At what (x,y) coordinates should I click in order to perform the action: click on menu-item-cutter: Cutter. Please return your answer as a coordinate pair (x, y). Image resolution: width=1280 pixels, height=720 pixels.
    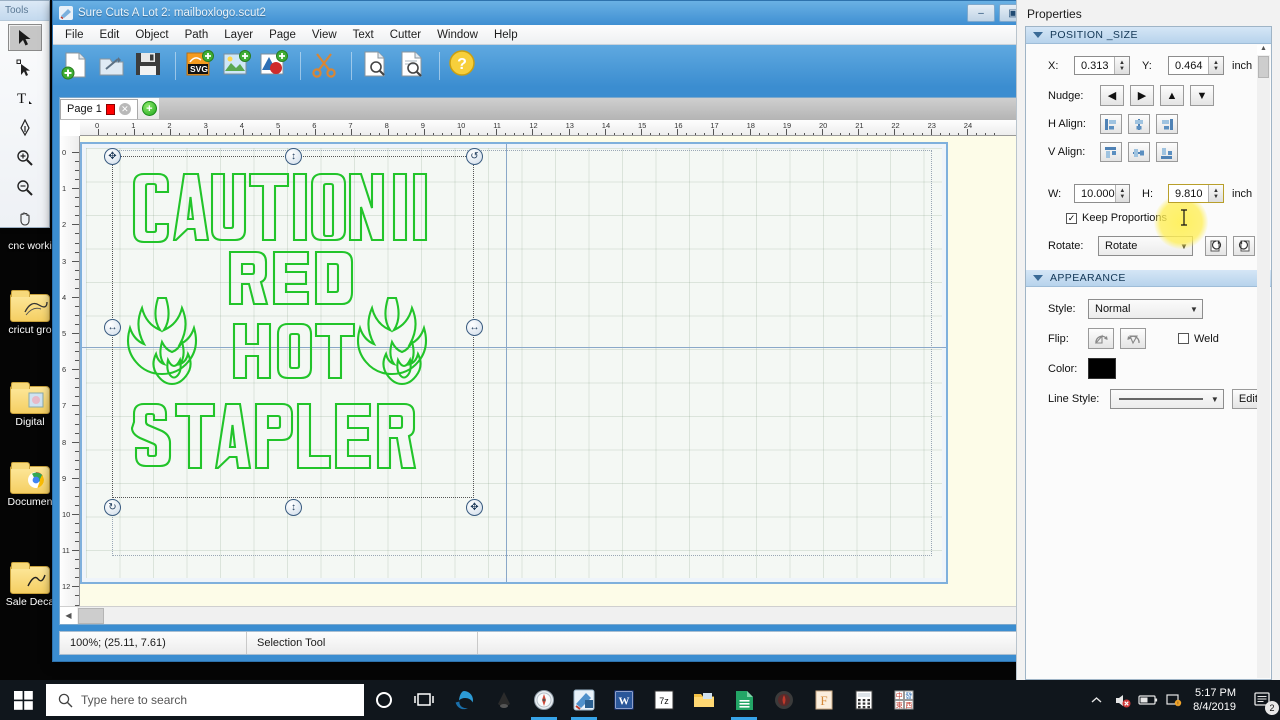
    Looking at the image, I should click on (405, 35).